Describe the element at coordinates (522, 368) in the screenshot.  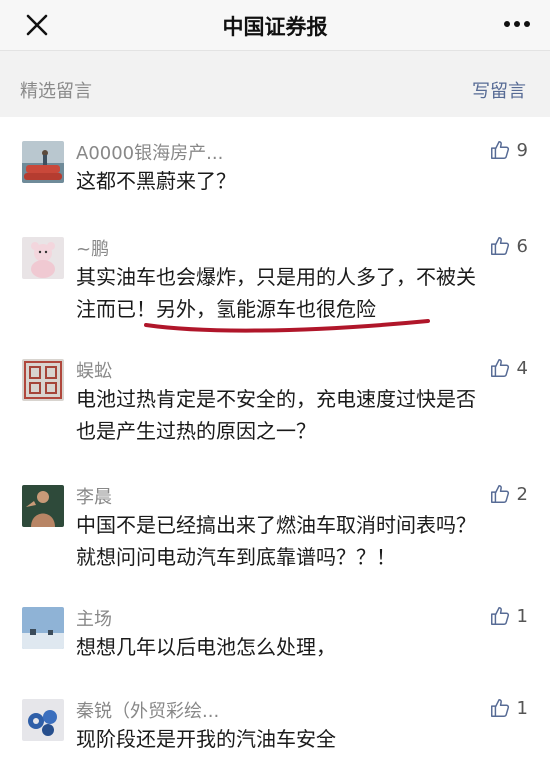
I see `like-count: 4` at that location.